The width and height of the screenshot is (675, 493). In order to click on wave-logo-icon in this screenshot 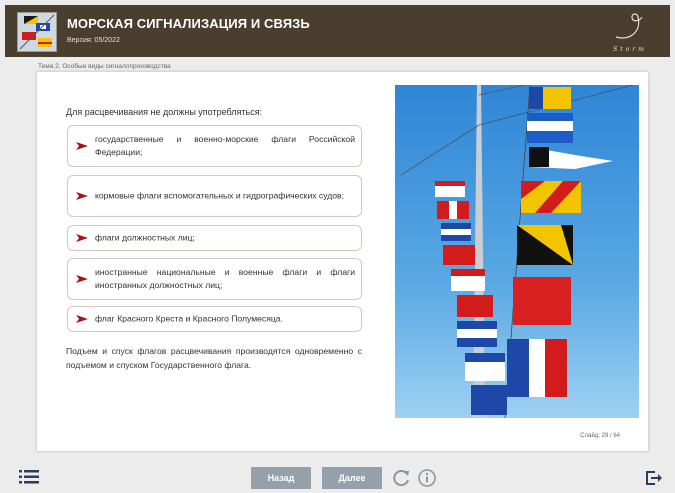, I will do `click(629, 26)`.